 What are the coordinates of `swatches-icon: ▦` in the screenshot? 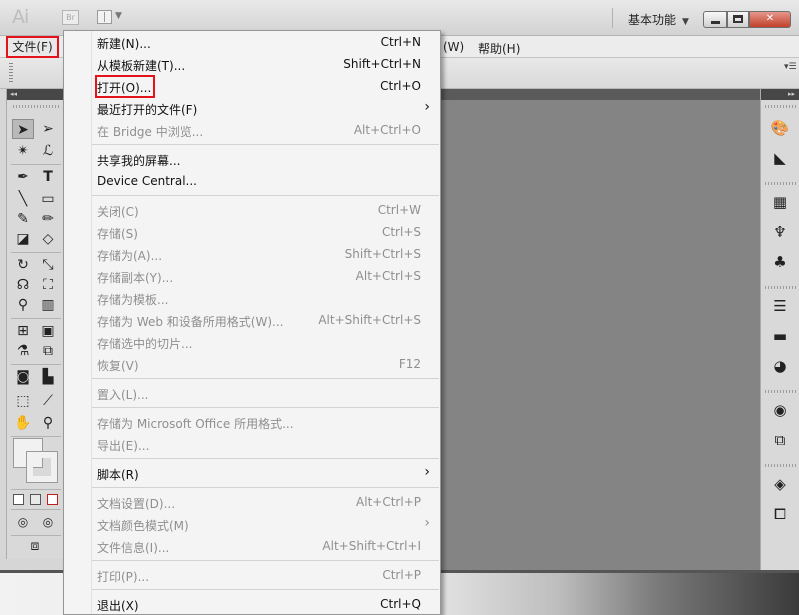 It's located at (780, 202).